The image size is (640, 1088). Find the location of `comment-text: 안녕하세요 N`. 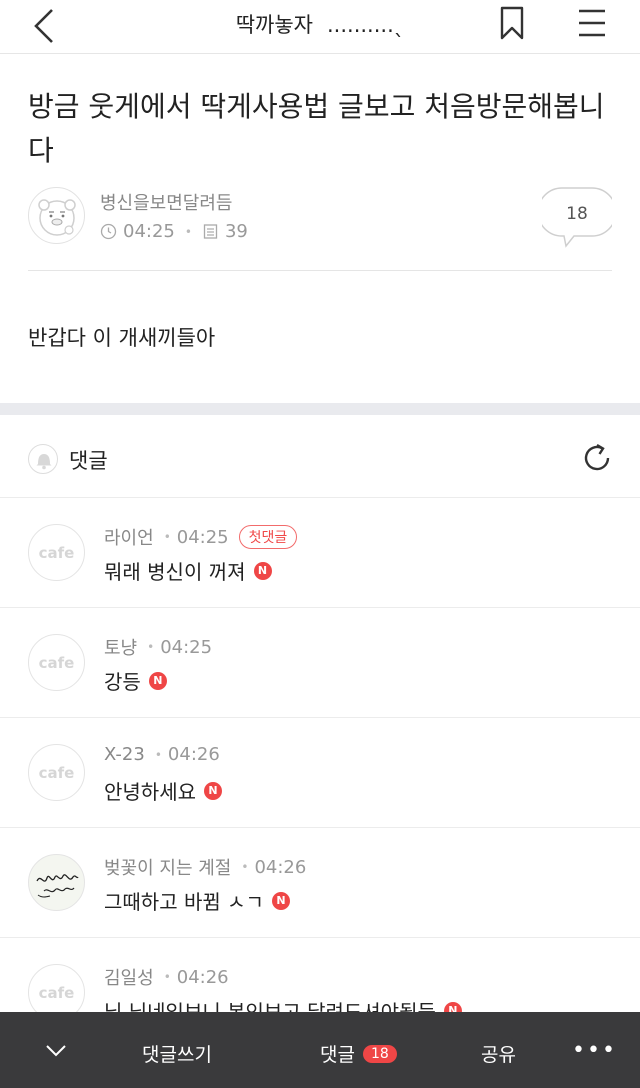

comment-text: 안녕하세요 N is located at coordinates (163, 790).